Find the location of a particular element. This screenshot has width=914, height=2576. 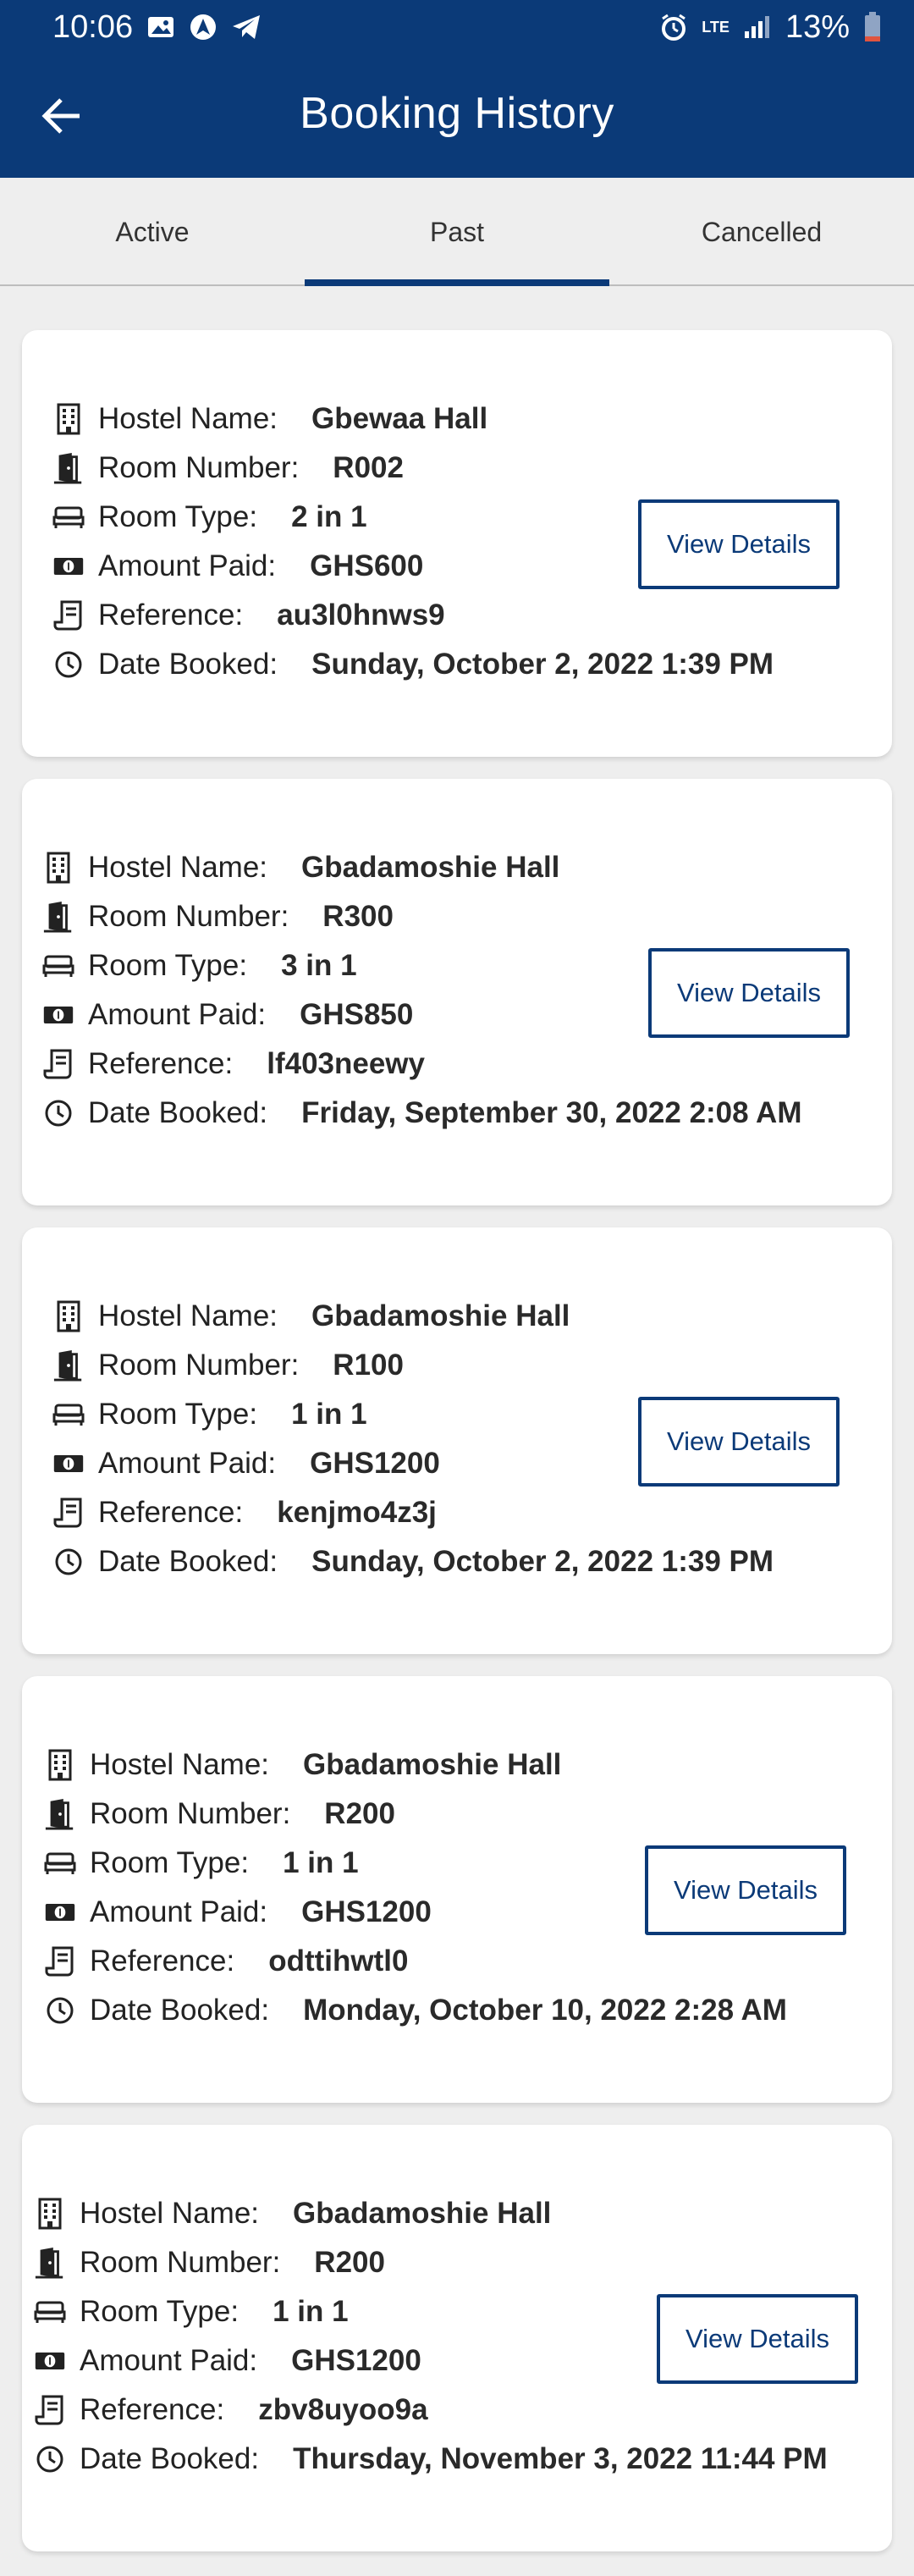

status-bar: 10:06 LTE 13% is located at coordinates (457, 27).